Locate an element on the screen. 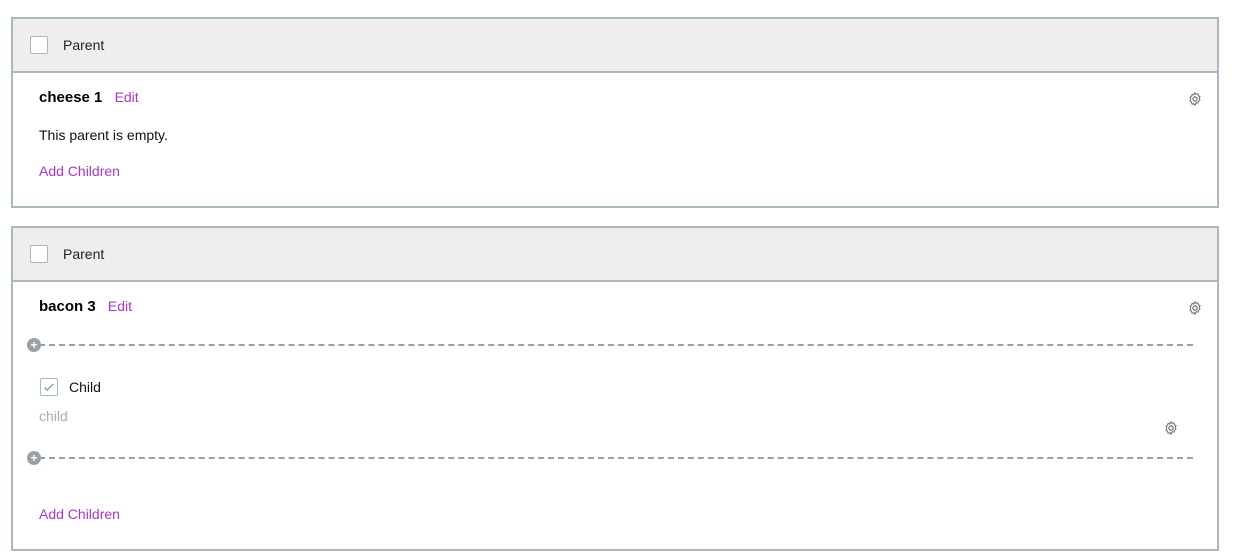 This screenshot has height=560, width=1236. parent-title: cheese 1 is located at coordinates (71, 97).